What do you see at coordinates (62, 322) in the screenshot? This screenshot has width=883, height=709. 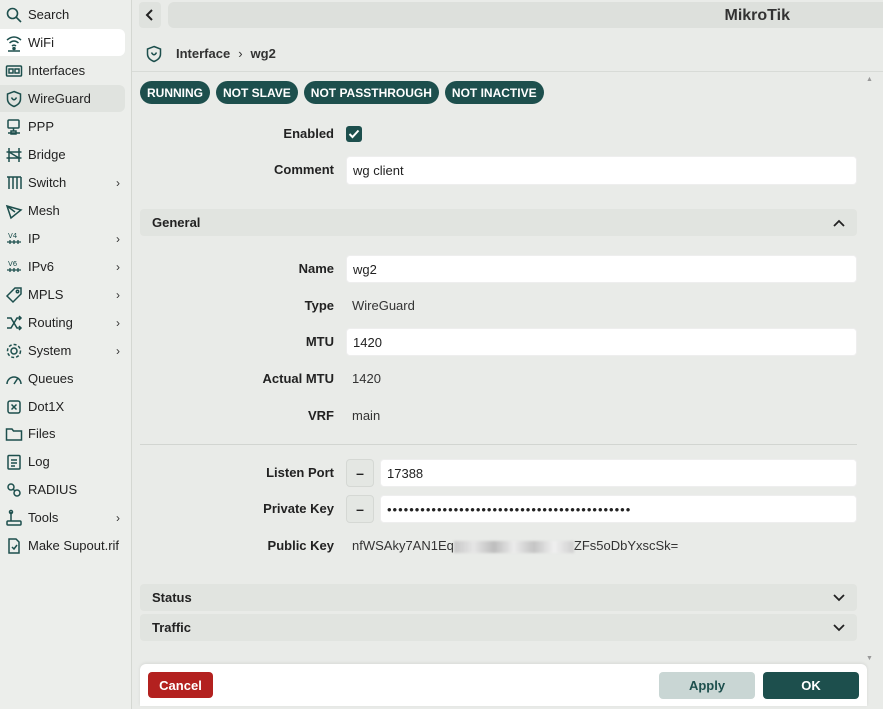 I see `sidebar-item-routing: Routing ›` at bounding box center [62, 322].